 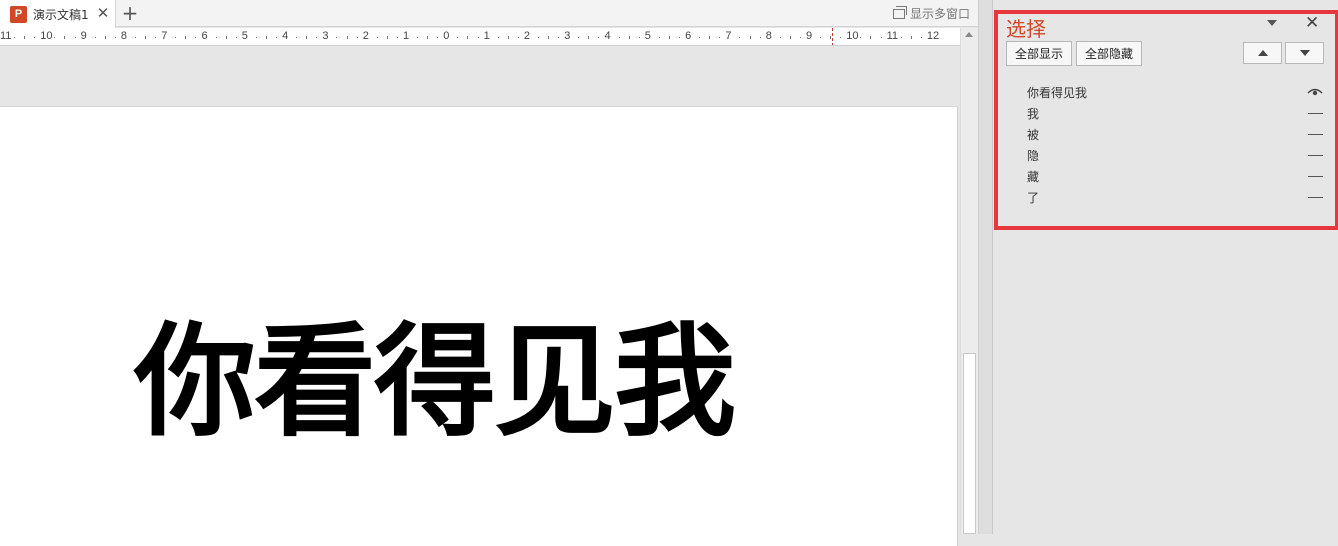 I want to click on document-tab: P 演示文稿1 ✕, so click(x=58, y=14).